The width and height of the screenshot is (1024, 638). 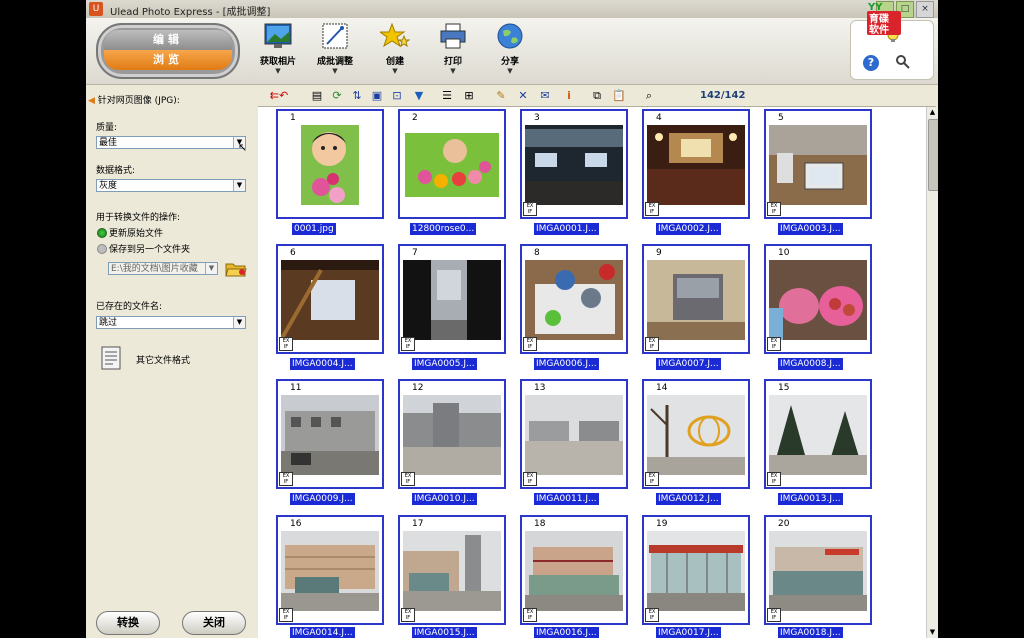 I want to click on folder-path-field: E:\我的文档\图片收藏 ▼, so click(x=163, y=268).